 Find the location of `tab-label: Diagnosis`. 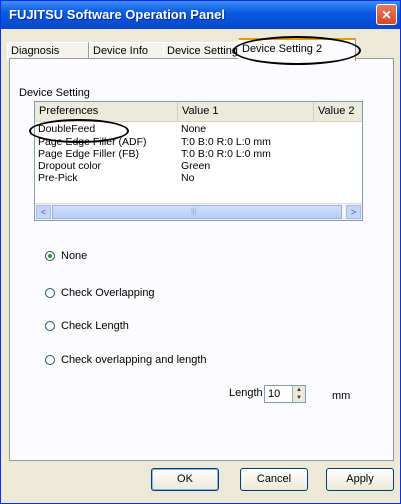

tab-label: Diagnosis is located at coordinates (35, 51).